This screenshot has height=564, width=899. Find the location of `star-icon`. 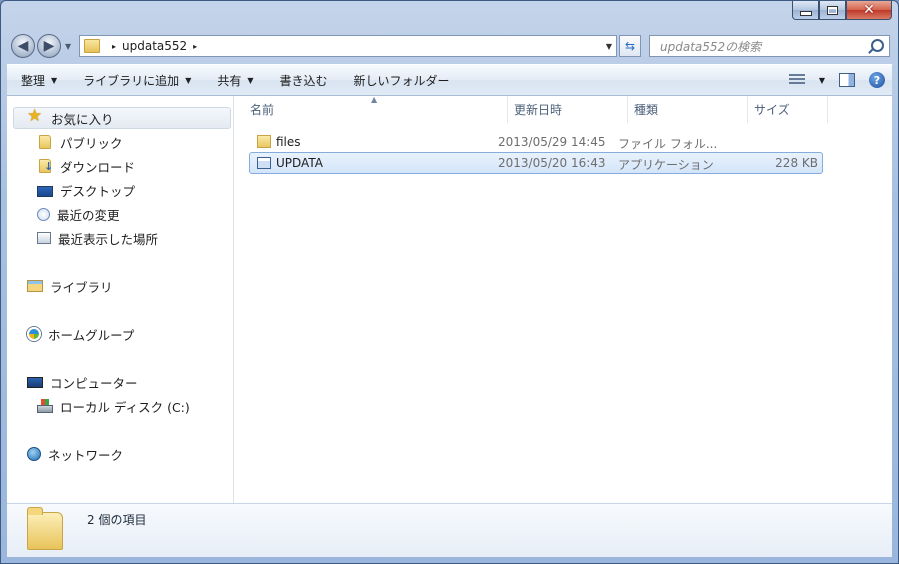

star-icon is located at coordinates (35, 116).